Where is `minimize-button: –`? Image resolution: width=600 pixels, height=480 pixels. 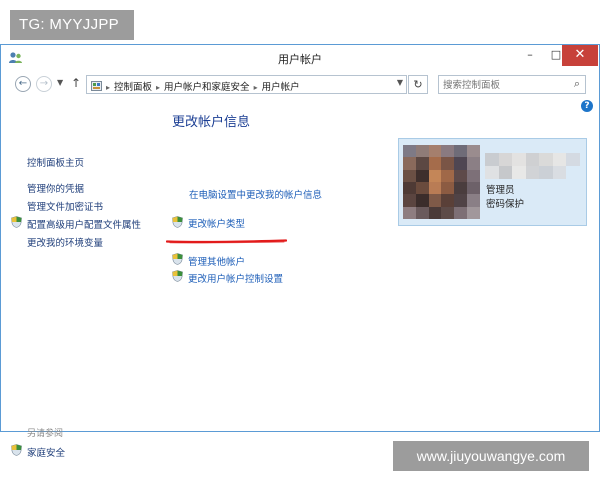 minimize-button: – is located at coordinates (530, 55).